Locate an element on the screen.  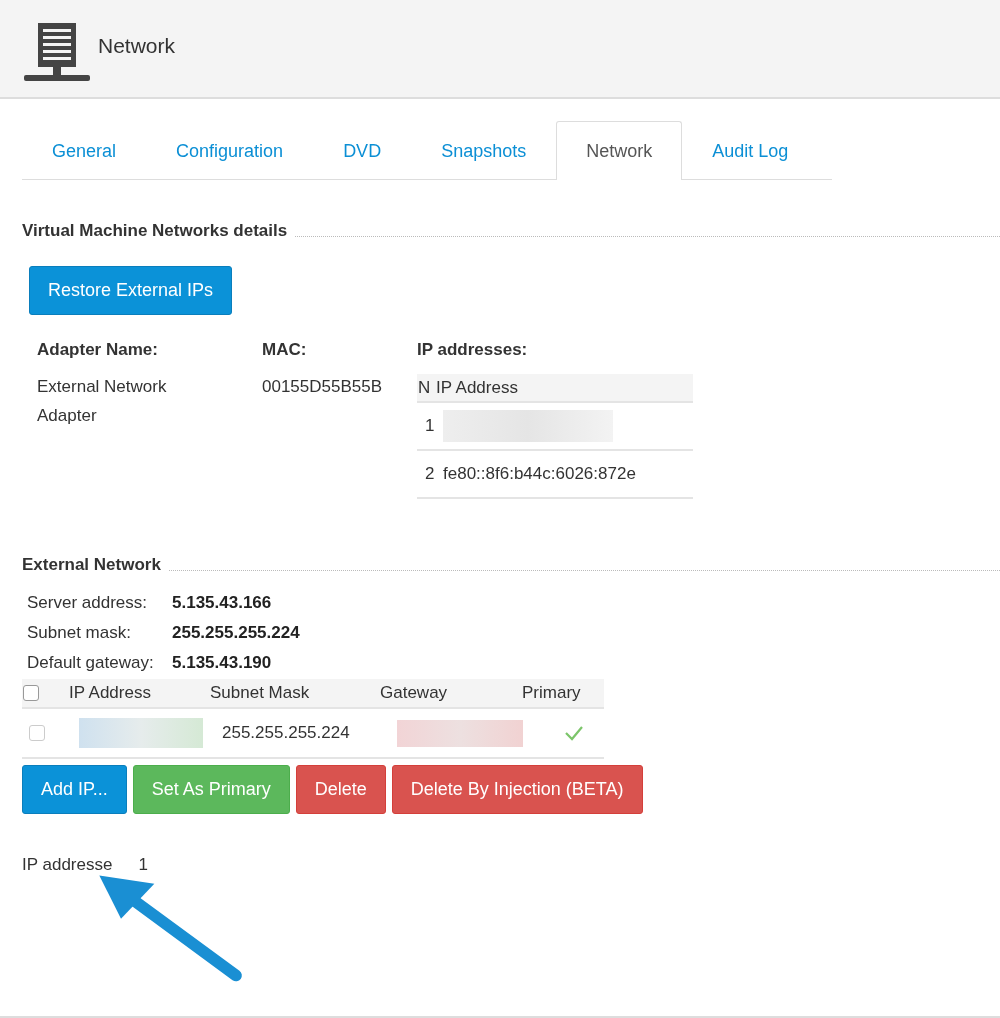
field-label: Server address: is located at coordinates (87, 603).